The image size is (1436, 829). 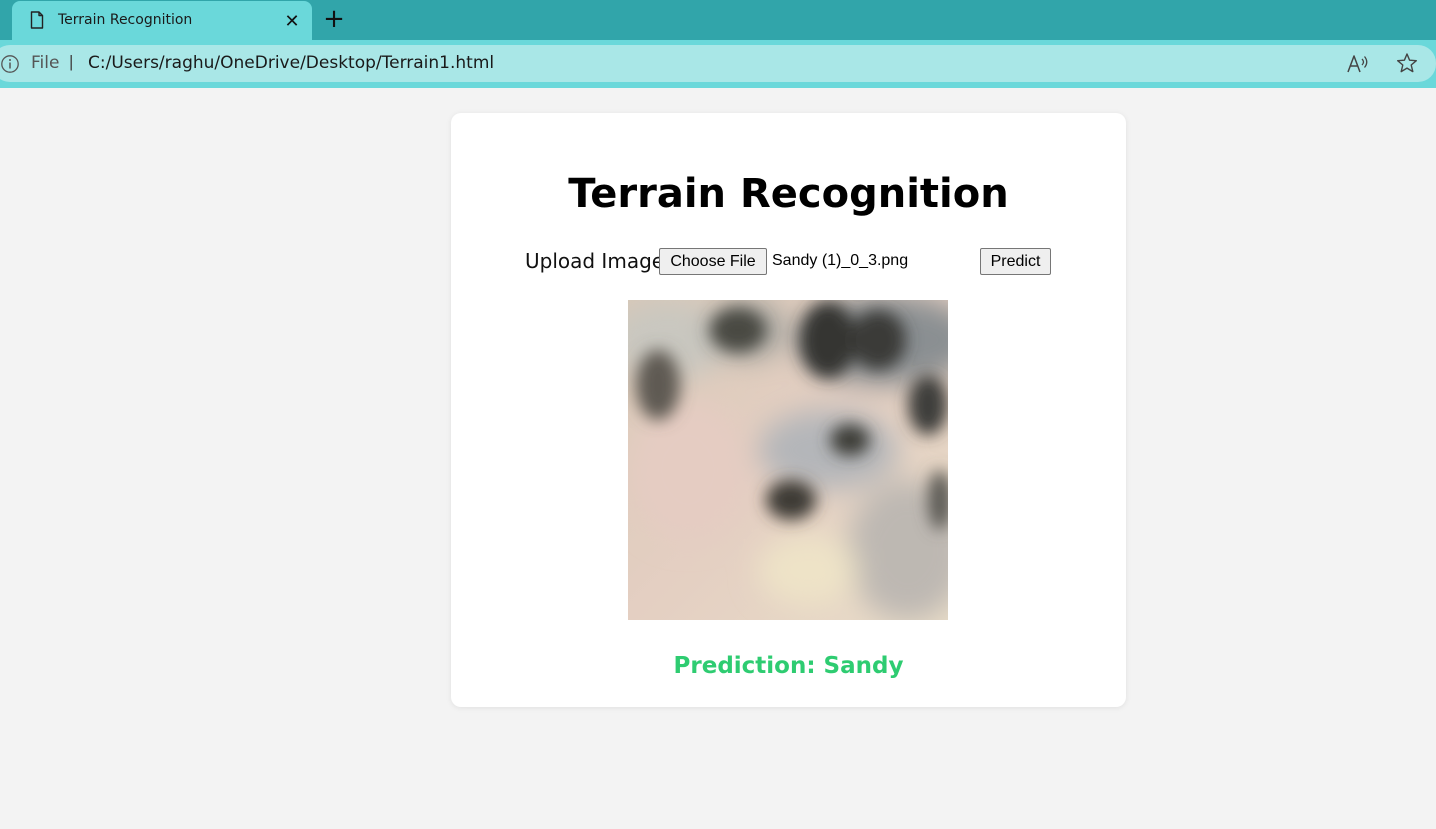 I want to click on plus-icon: +, so click(x=334, y=20).